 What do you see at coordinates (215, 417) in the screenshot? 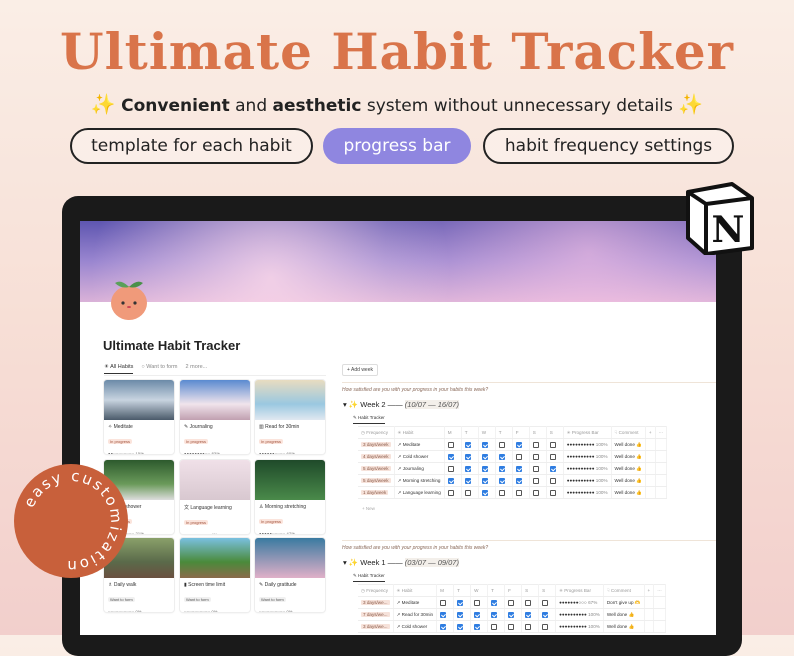
I see `habit-card: ✎ Journaling In progress ●●●●●●●●○○ 83%` at bounding box center [215, 417].